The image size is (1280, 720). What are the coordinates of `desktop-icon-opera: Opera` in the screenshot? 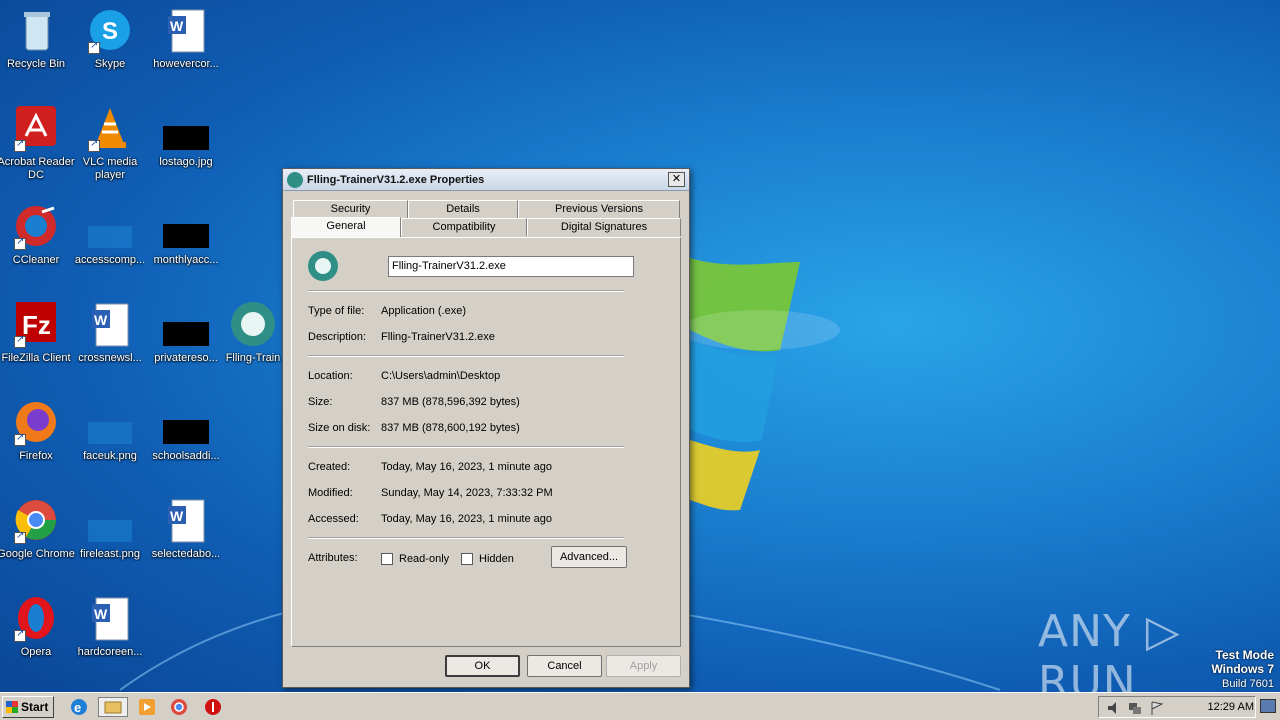 It's located at (38, 626).